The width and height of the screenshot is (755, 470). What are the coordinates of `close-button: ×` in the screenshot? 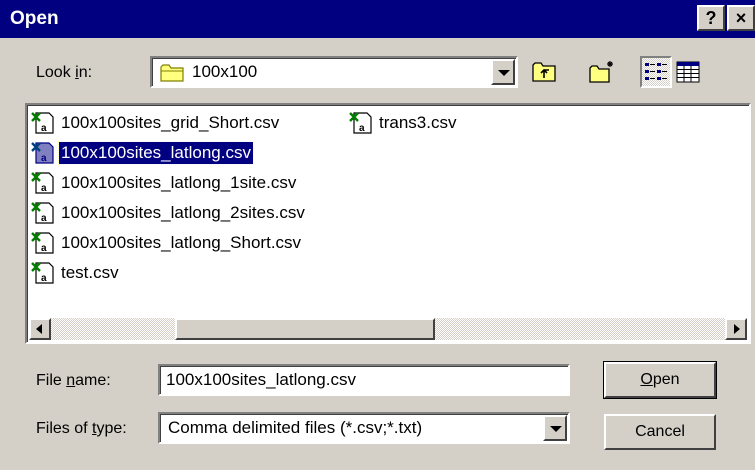 It's located at (741, 18).